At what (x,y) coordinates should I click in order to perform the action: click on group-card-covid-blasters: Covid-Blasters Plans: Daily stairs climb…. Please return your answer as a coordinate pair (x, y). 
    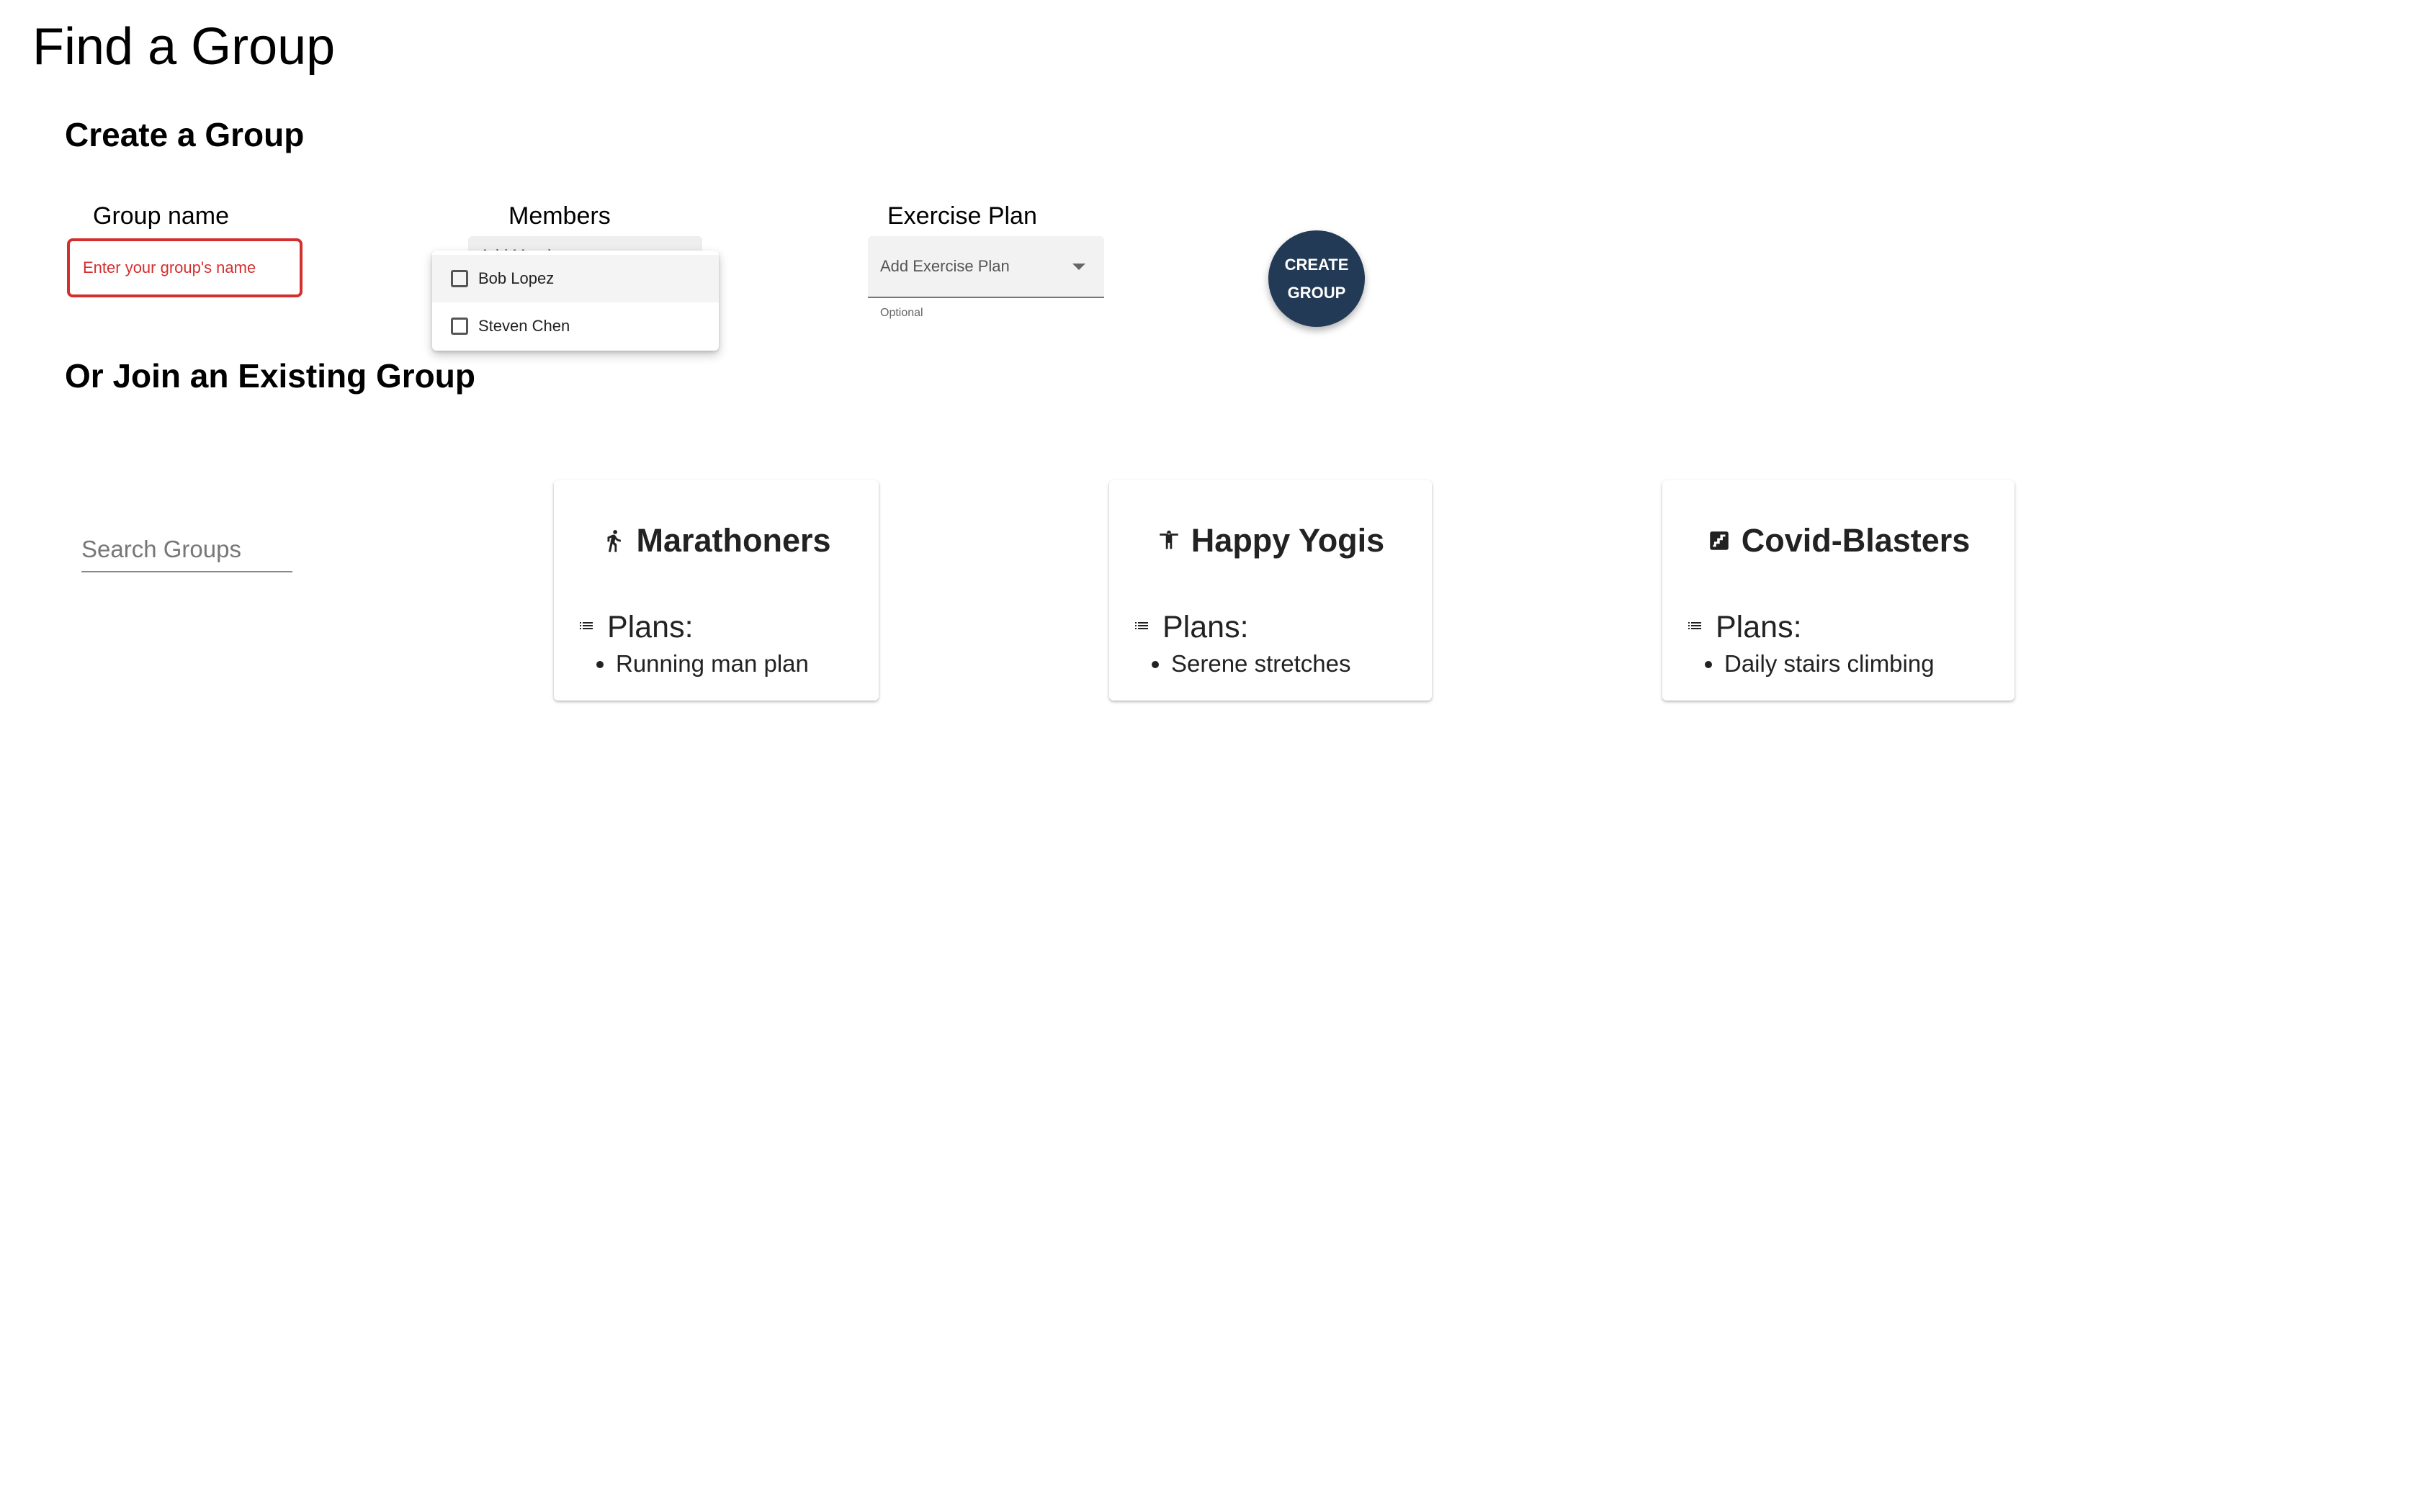
    Looking at the image, I should click on (1838, 590).